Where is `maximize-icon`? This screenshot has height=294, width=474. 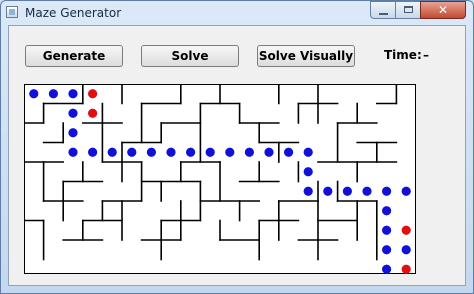 maximize-icon is located at coordinates (408, 9).